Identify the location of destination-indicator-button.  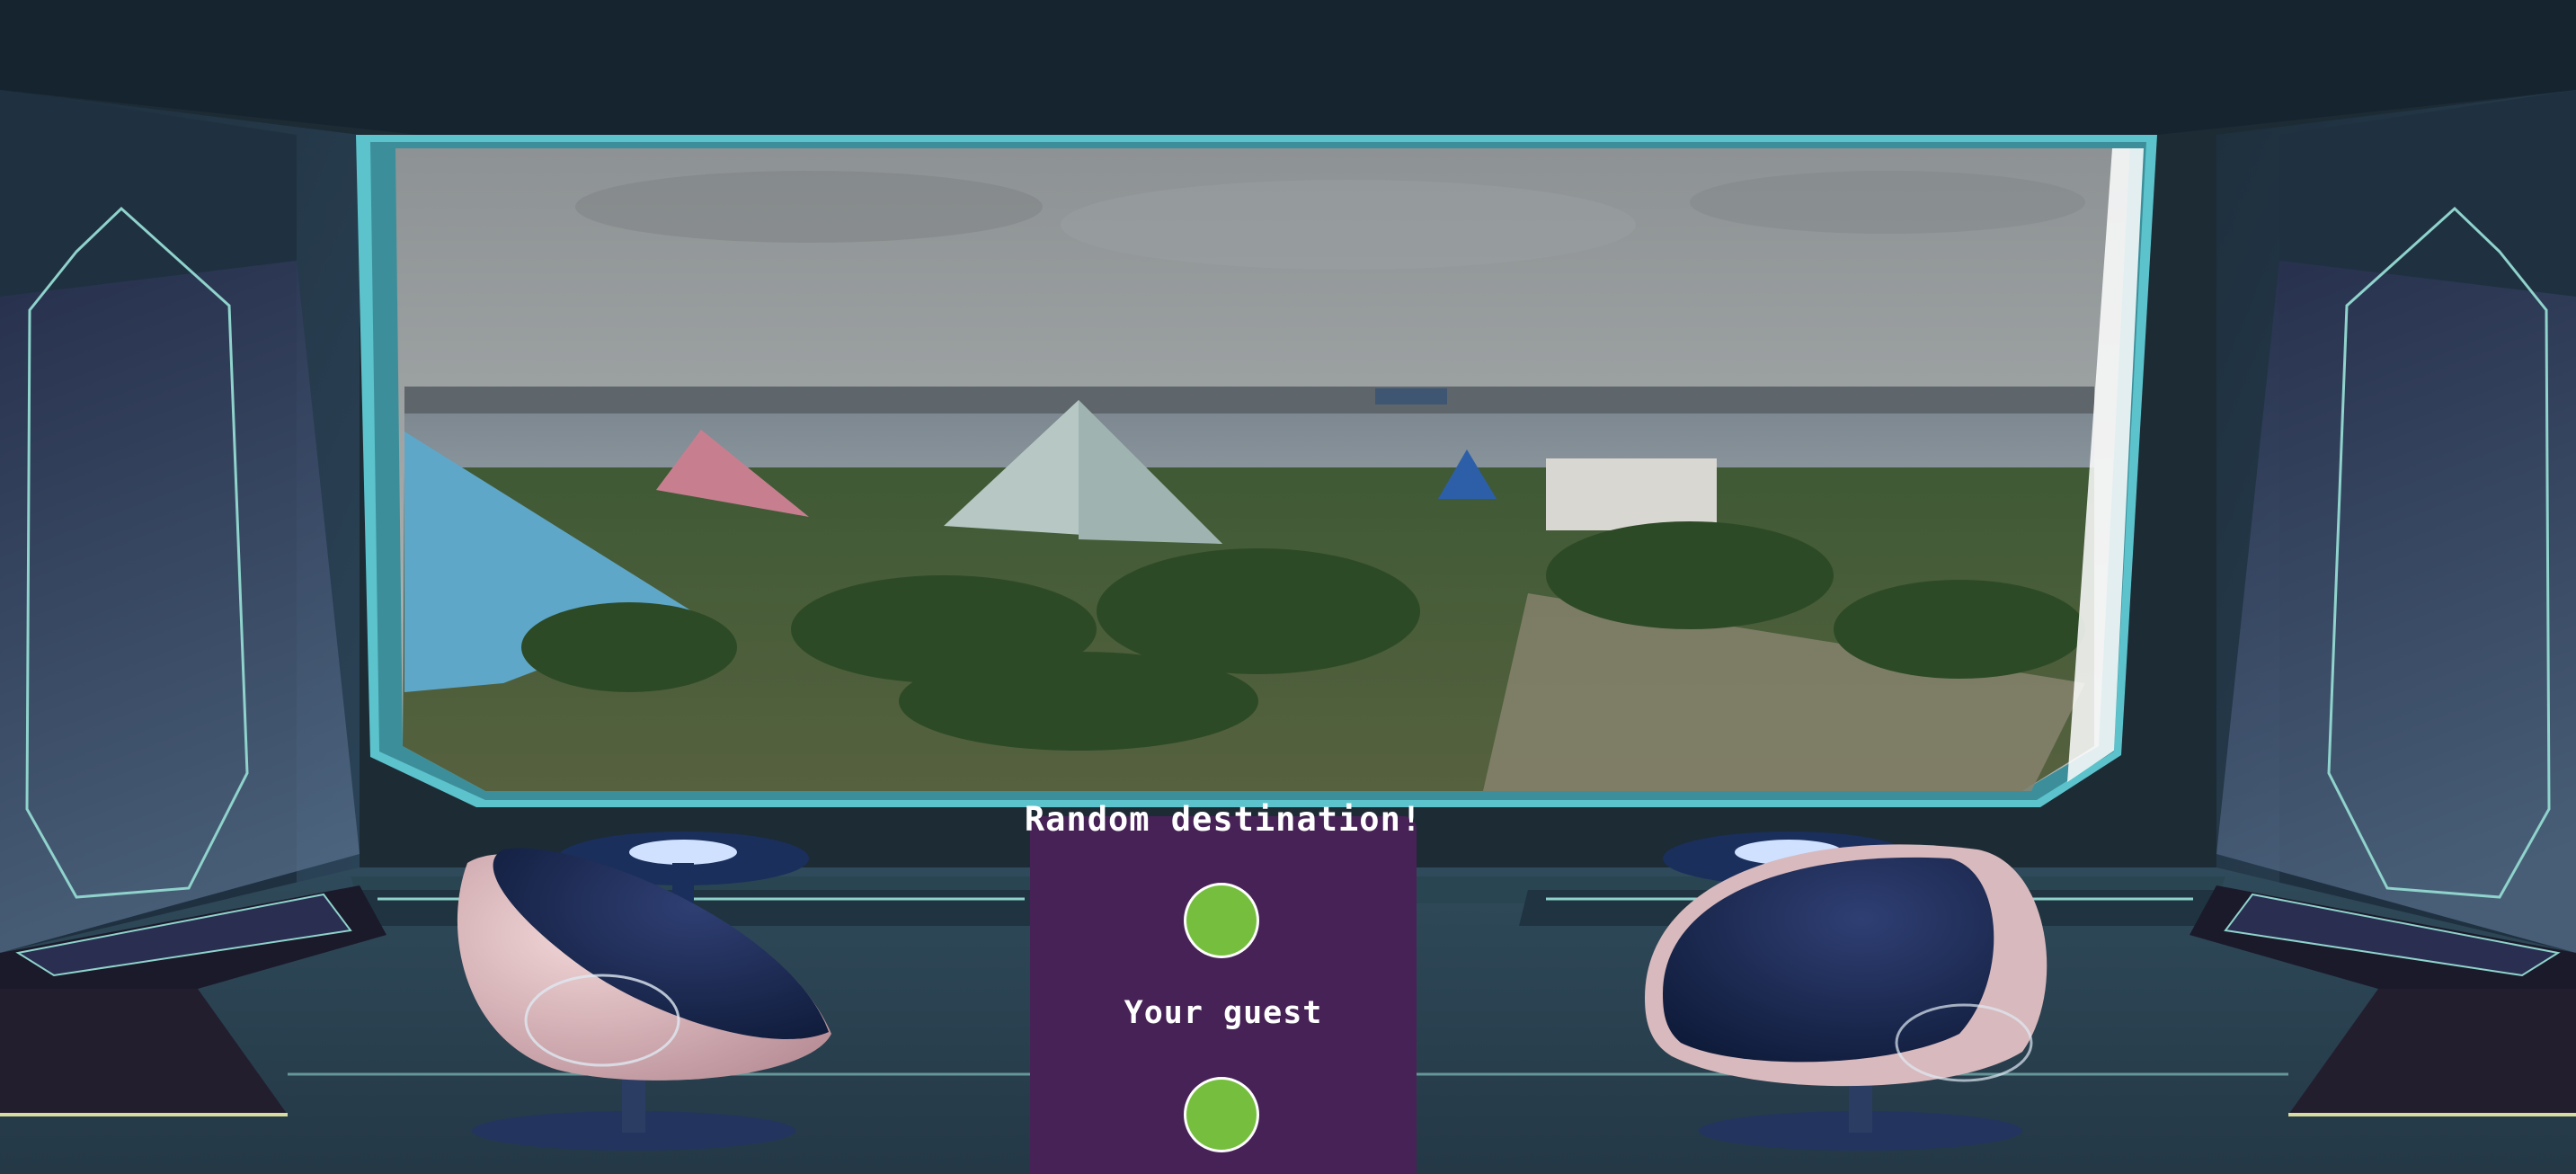
(1221, 921).